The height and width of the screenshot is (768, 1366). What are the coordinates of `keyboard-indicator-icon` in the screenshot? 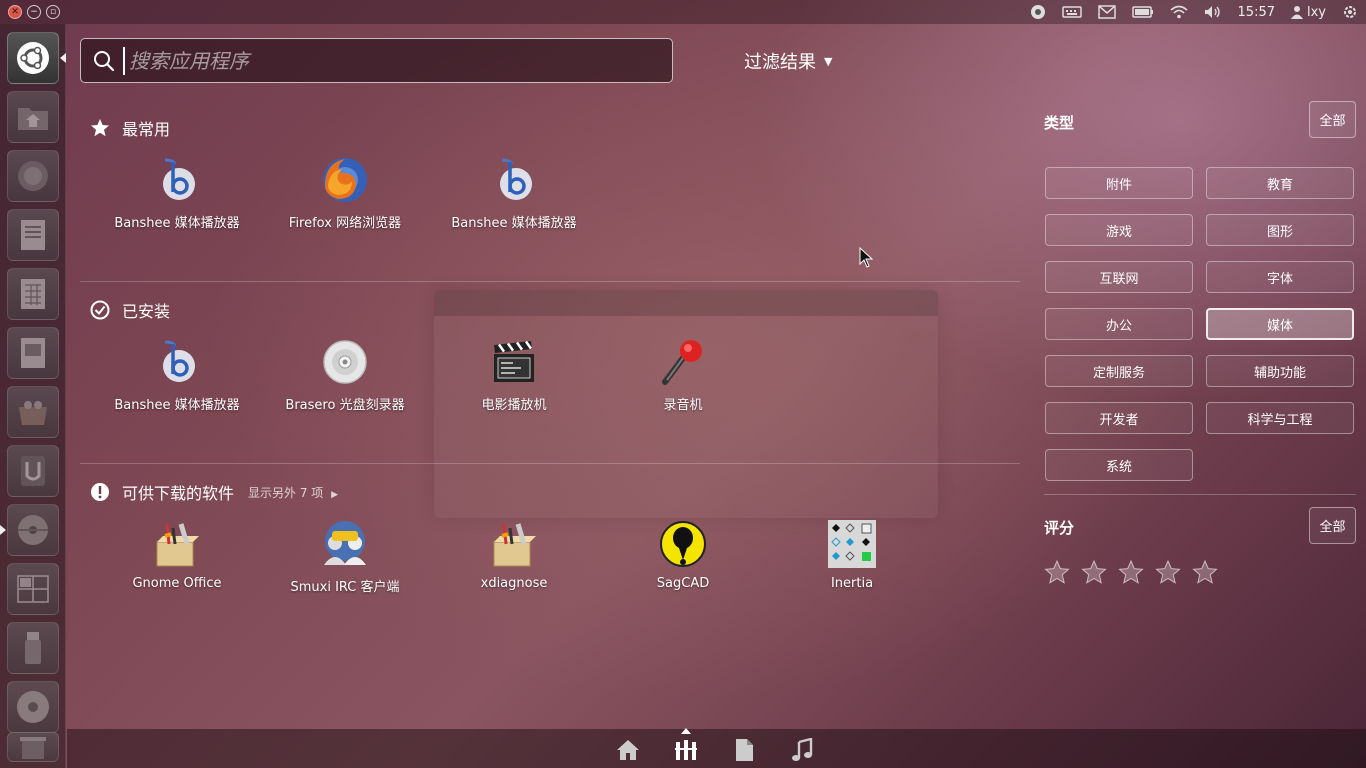 It's located at (1072, 12).